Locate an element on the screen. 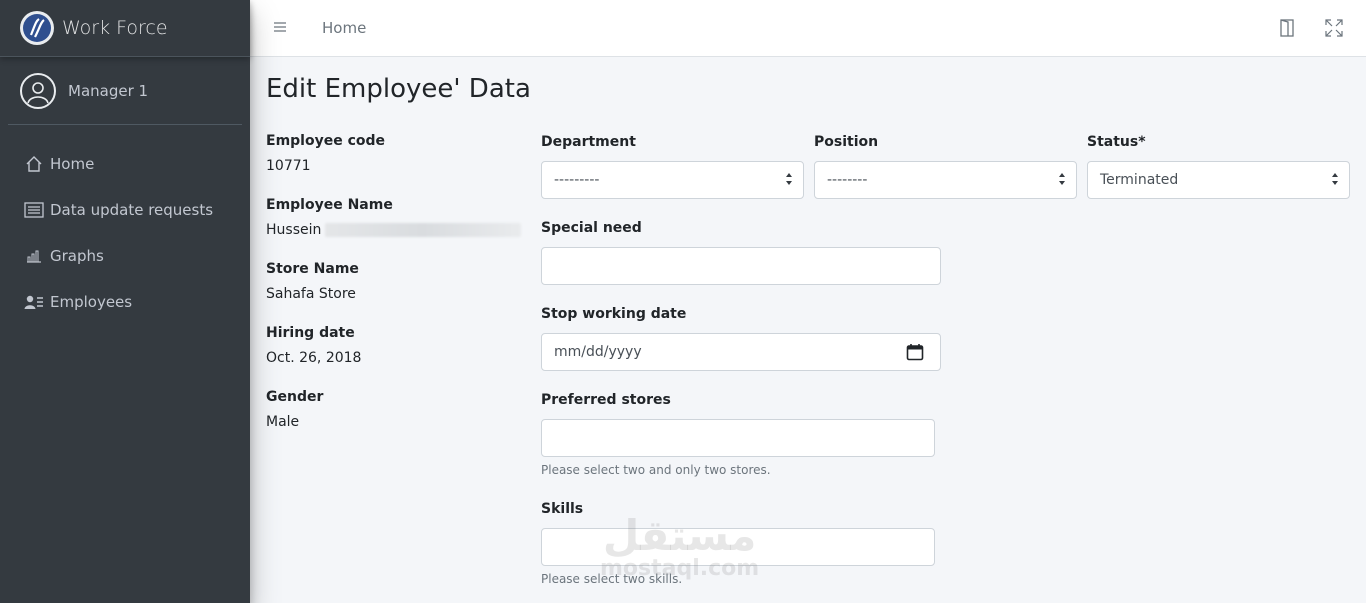  employee-name-block: Employee Name Hussein is located at coordinates (396, 228).